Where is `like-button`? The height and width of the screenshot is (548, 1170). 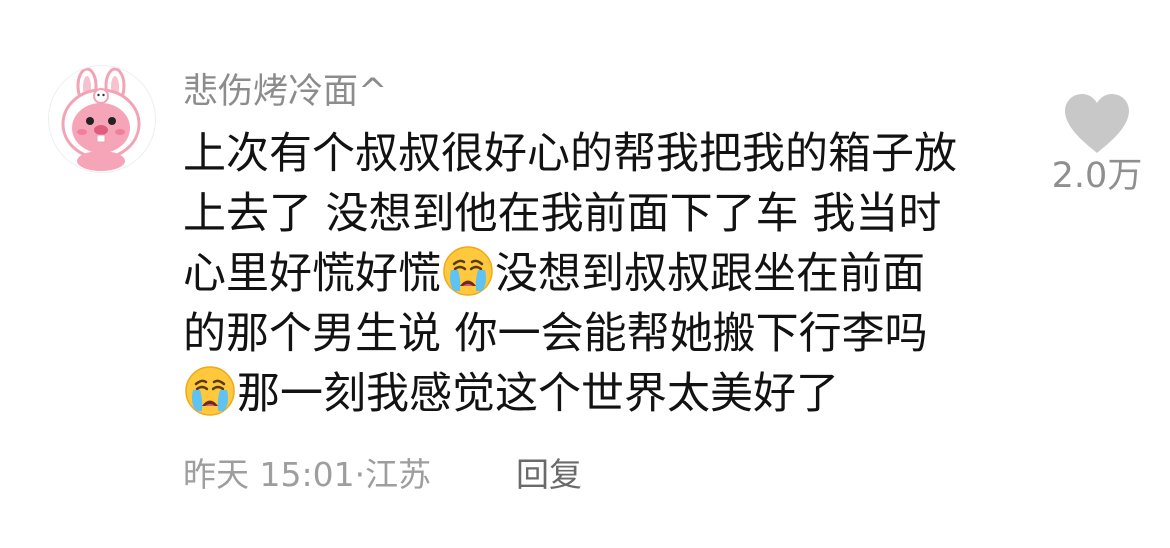 like-button is located at coordinates (1097, 124).